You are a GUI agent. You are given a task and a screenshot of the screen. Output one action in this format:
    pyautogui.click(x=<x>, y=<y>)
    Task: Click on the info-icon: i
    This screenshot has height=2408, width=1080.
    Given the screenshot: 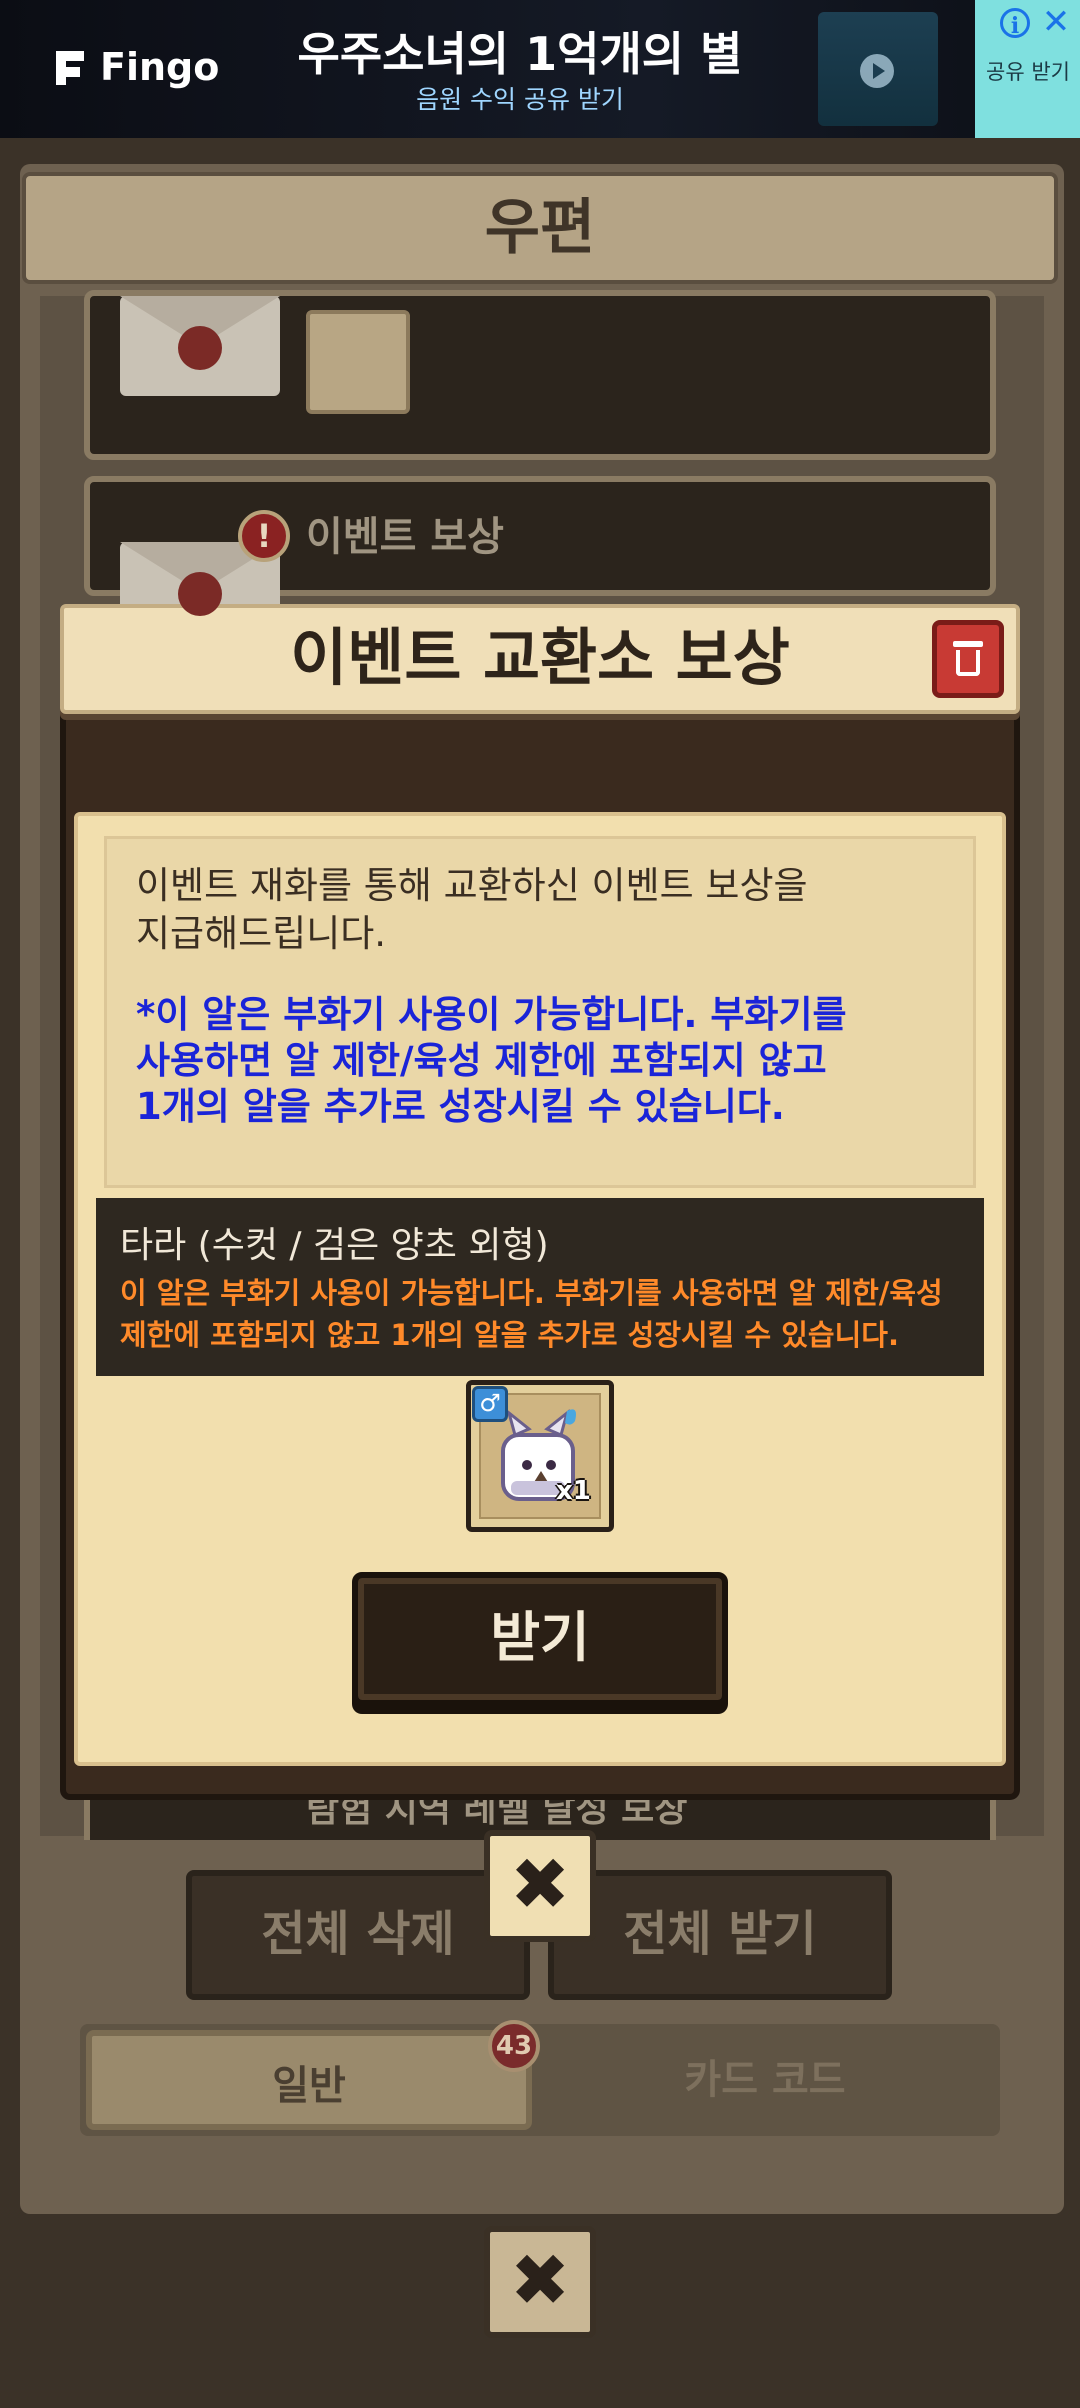 What is the action you would take?
    pyautogui.click(x=1015, y=23)
    